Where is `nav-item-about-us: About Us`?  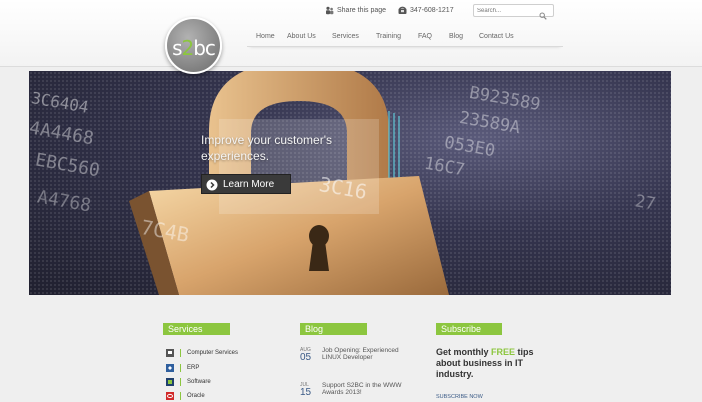
nav-item-about-us: About Us is located at coordinates (301, 36).